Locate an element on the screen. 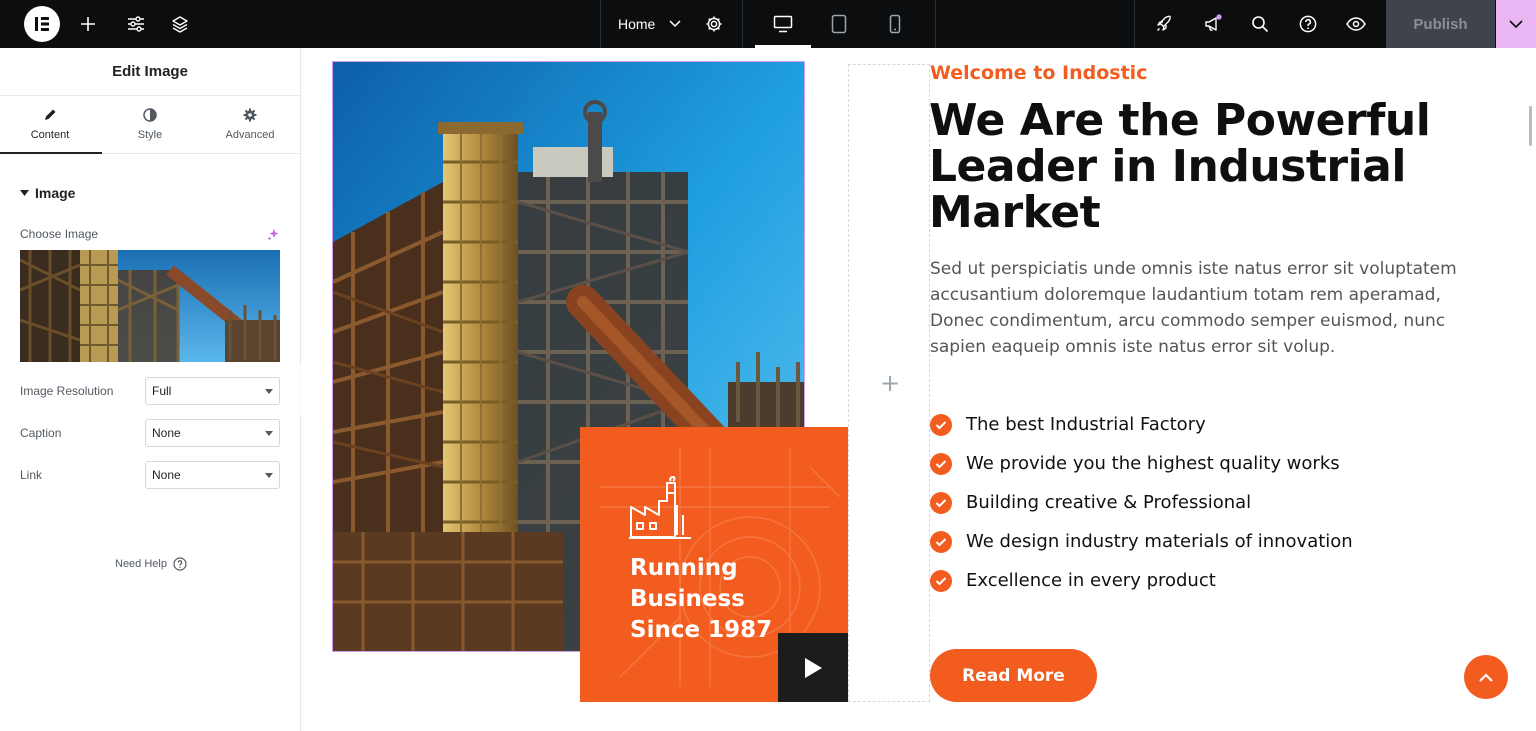 The height and width of the screenshot is (731, 1536). link-select: None is located at coordinates (212, 475).